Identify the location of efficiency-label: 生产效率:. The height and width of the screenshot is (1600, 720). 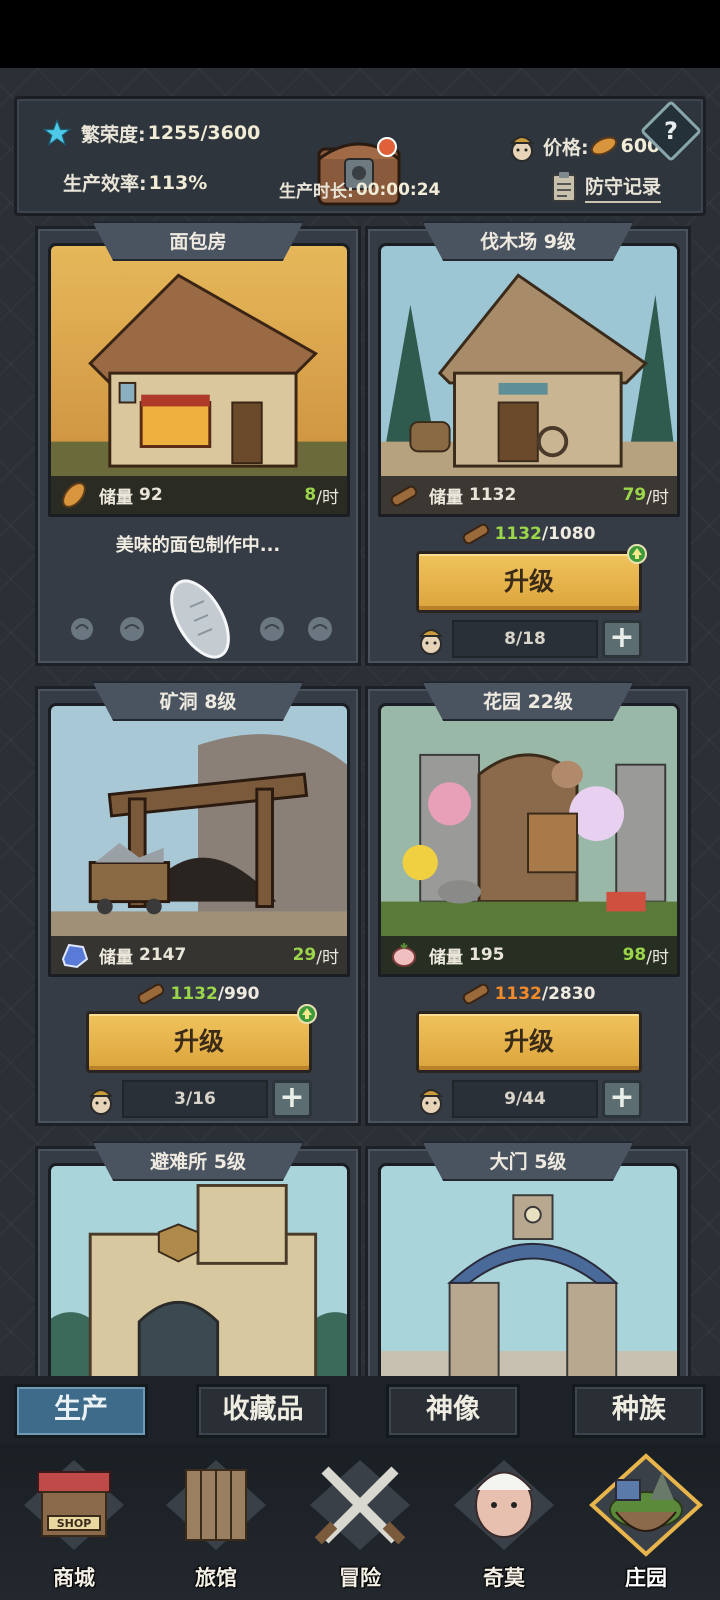
(105, 184).